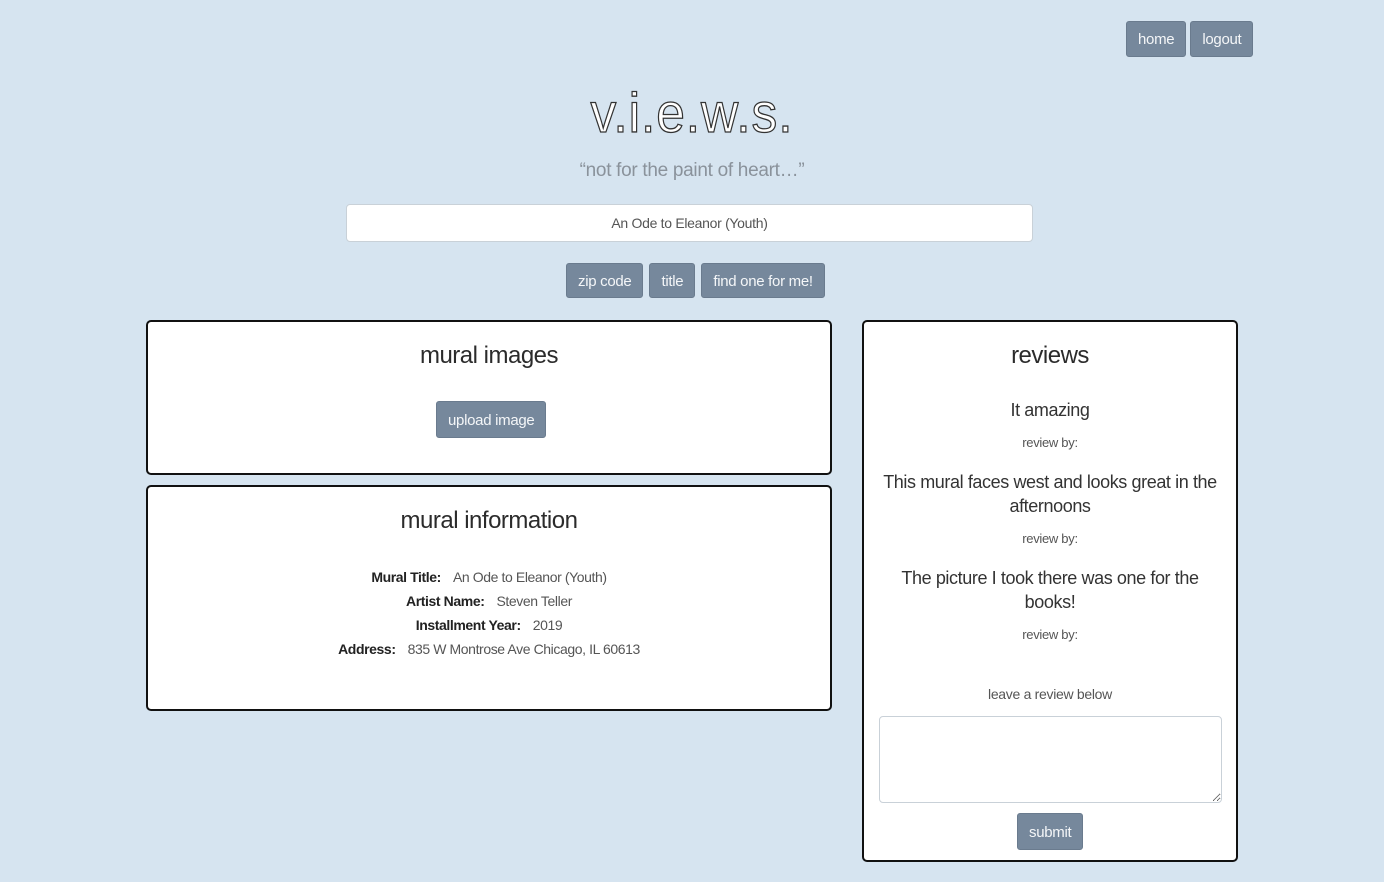 This screenshot has width=1384, height=882. What do you see at coordinates (1050, 759) in the screenshot?
I see `review-textarea` at bounding box center [1050, 759].